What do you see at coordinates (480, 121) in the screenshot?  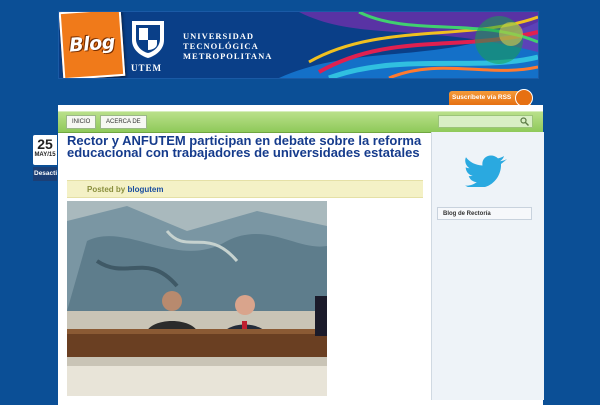 I see `search-input` at bounding box center [480, 121].